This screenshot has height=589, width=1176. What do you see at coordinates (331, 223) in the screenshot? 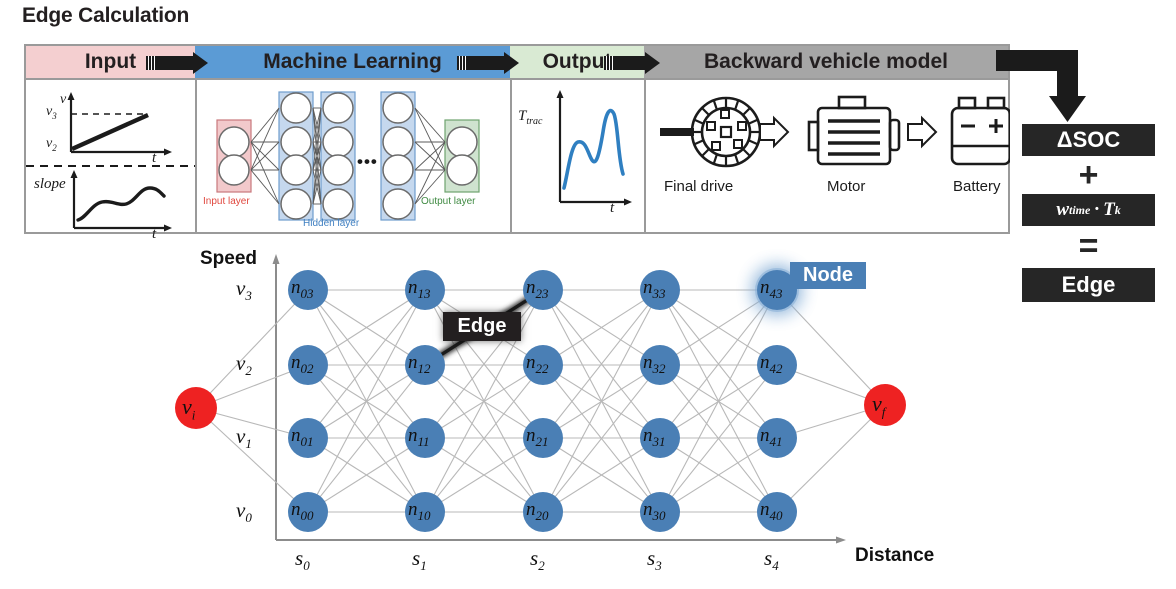
I see `nn-hidden-layer-label: Hidden layer` at bounding box center [331, 223].